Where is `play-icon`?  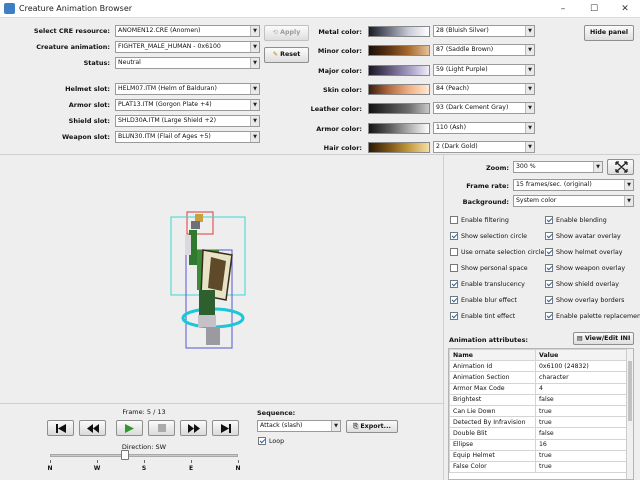
play-icon is located at coordinates (129, 428).